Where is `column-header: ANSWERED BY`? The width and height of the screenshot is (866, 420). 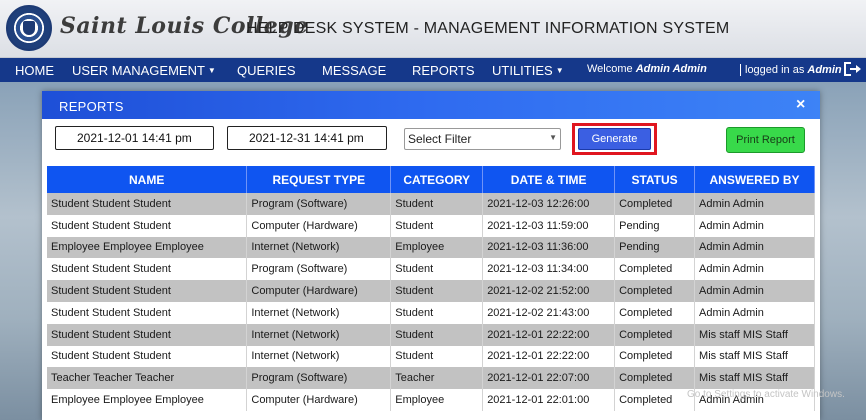
column-header: ANSWERED BY is located at coordinates (754, 179).